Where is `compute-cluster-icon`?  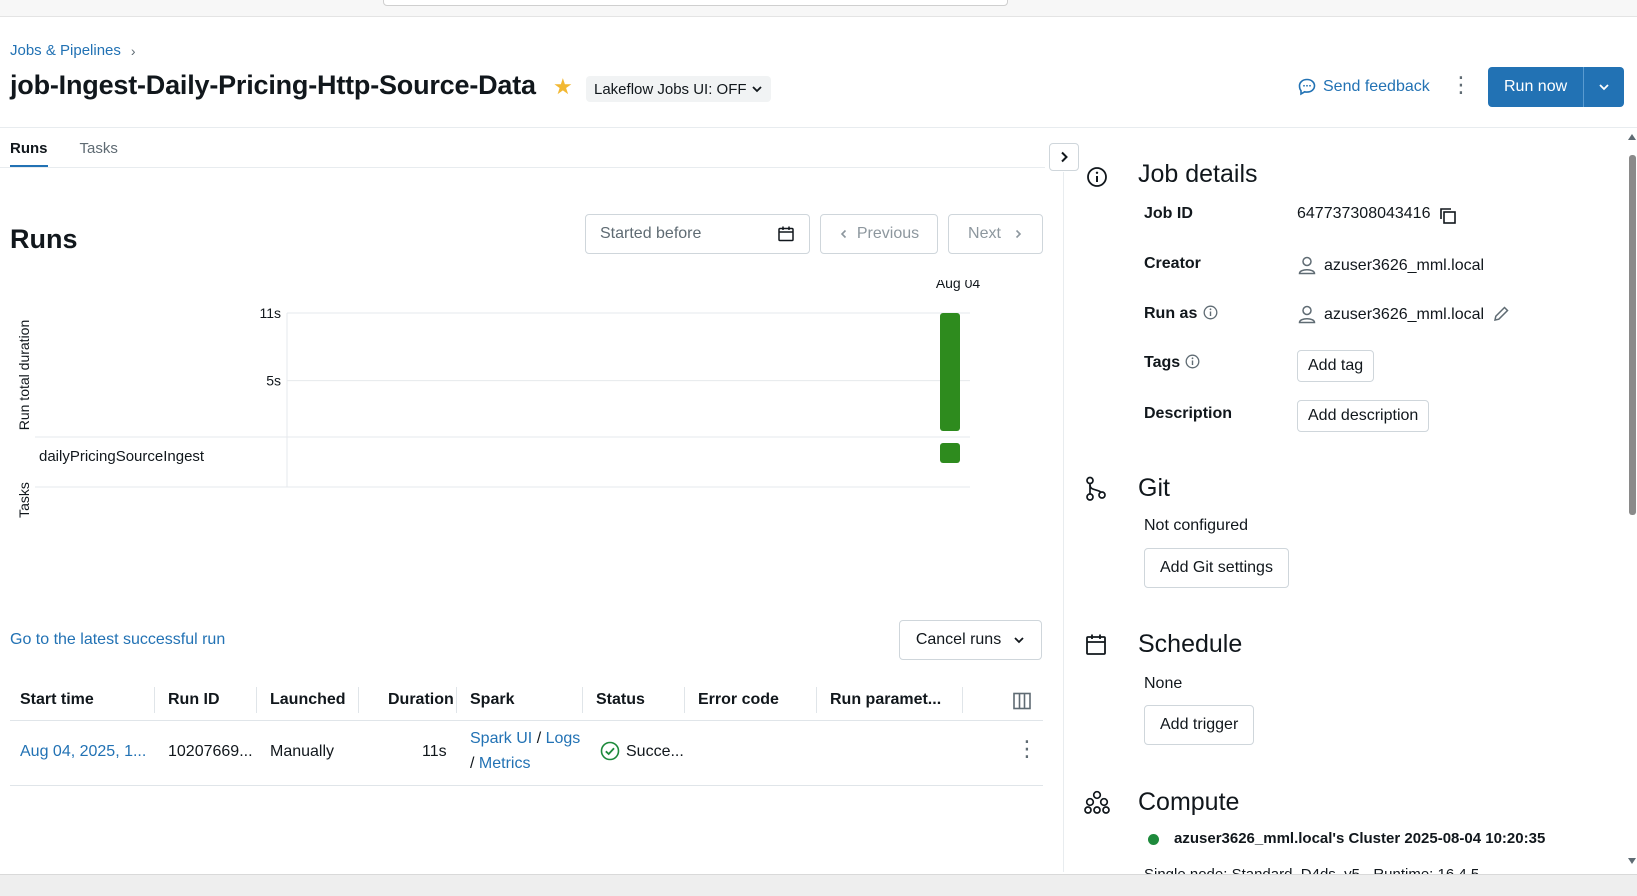 compute-cluster-icon is located at coordinates (1097, 802).